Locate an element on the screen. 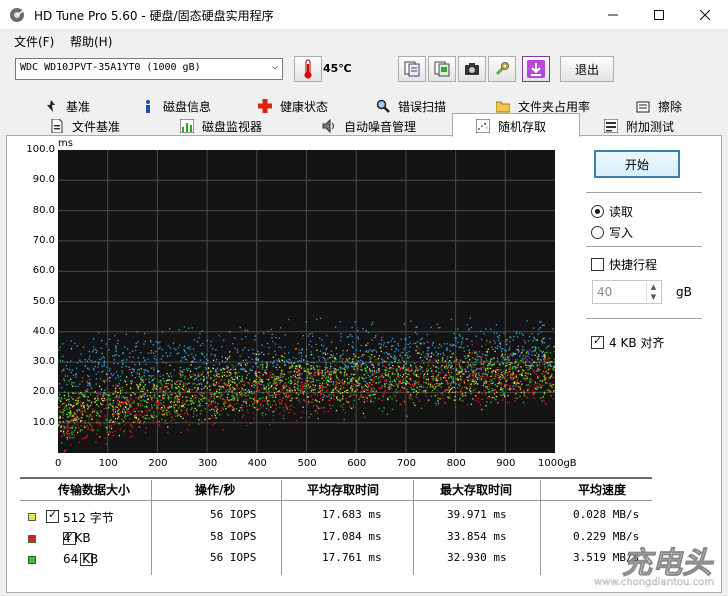 This screenshot has width=728, height=596. short-stroke-spinner: 40 ▲ ▼ is located at coordinates (627, 292).